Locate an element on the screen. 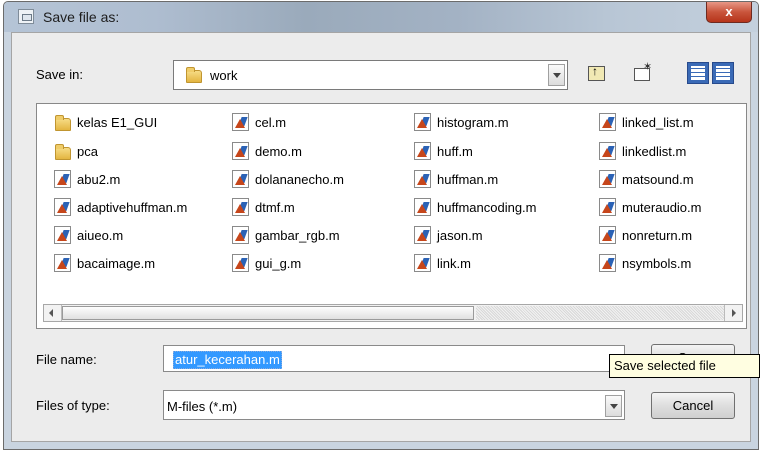  close-button: x is located at coordinates (729, 12).